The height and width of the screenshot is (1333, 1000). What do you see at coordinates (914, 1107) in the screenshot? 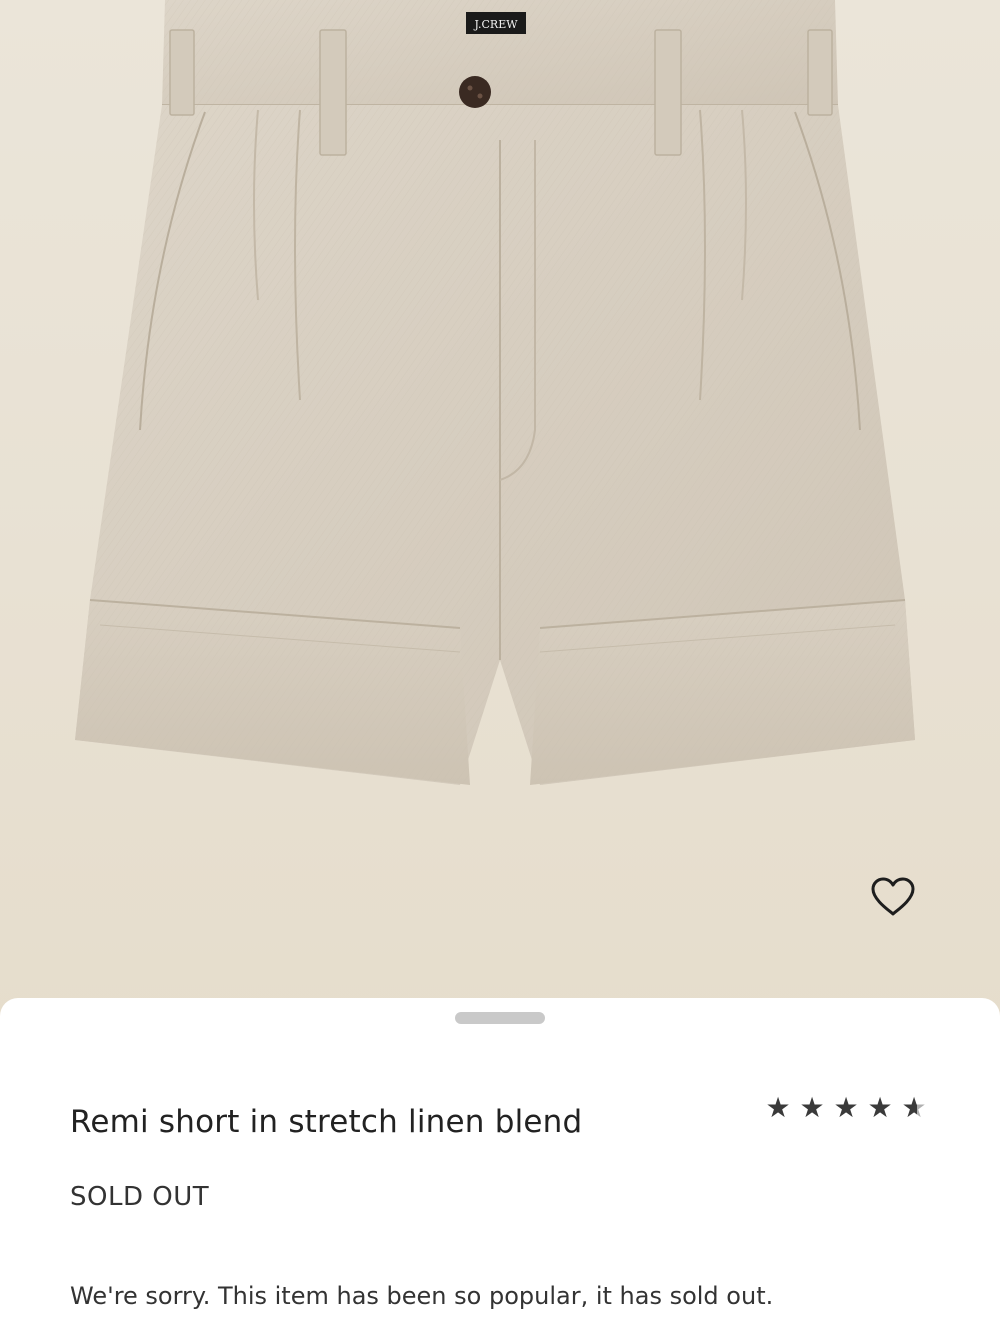
I see `star-partial-icon: ★` at bounding box center [914, 1107].